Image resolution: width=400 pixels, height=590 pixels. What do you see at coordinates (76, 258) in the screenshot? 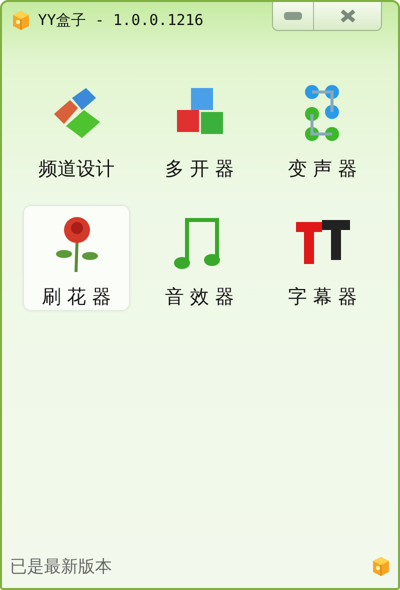
I see `tool-button: 刷 花 器` at bounding box center [76, 258].